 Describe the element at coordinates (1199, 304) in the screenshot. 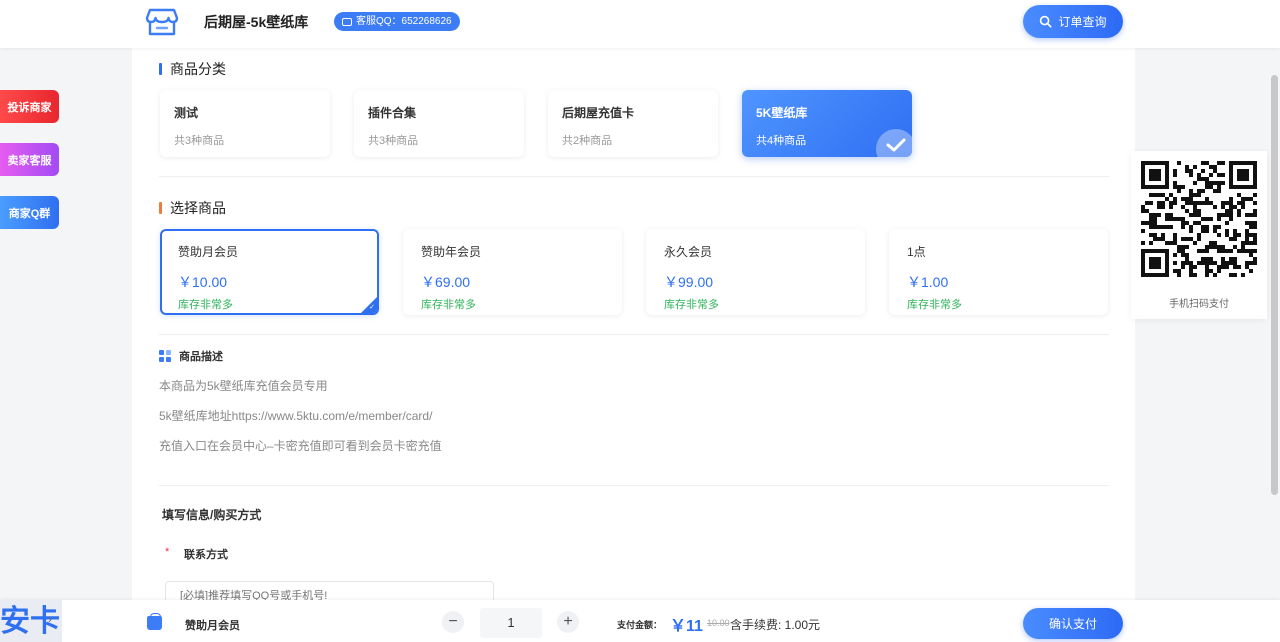

I see `qr-label: 手机扫码支付` at that location.